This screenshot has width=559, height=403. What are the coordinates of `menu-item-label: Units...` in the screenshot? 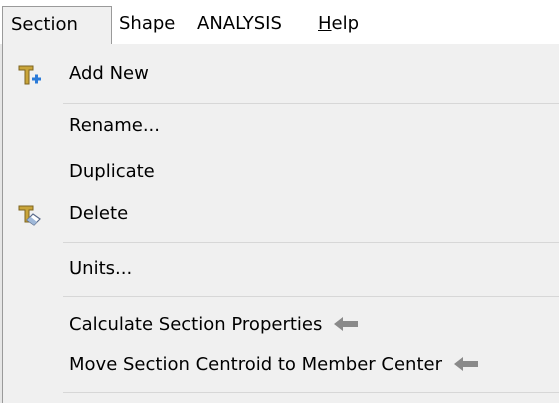 It's located at (101, 268).